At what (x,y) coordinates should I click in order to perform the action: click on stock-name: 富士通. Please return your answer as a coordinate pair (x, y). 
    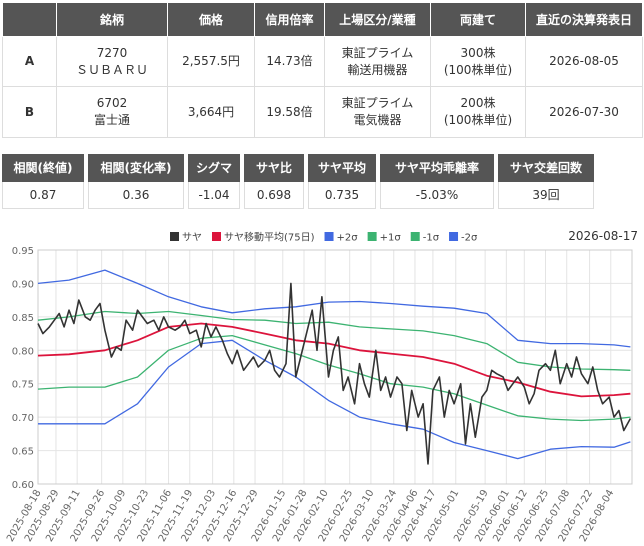
    Looking at the image, I should click on (111, 120).